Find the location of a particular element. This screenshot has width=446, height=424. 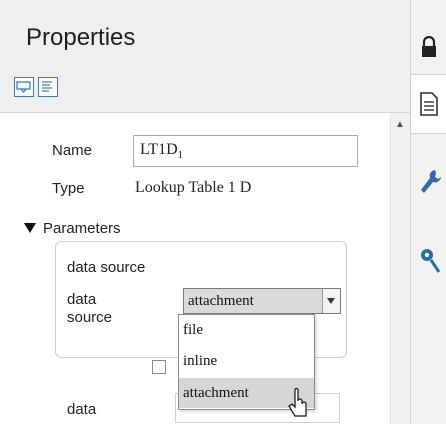

lock-tab is located at coordinates (429, 49).